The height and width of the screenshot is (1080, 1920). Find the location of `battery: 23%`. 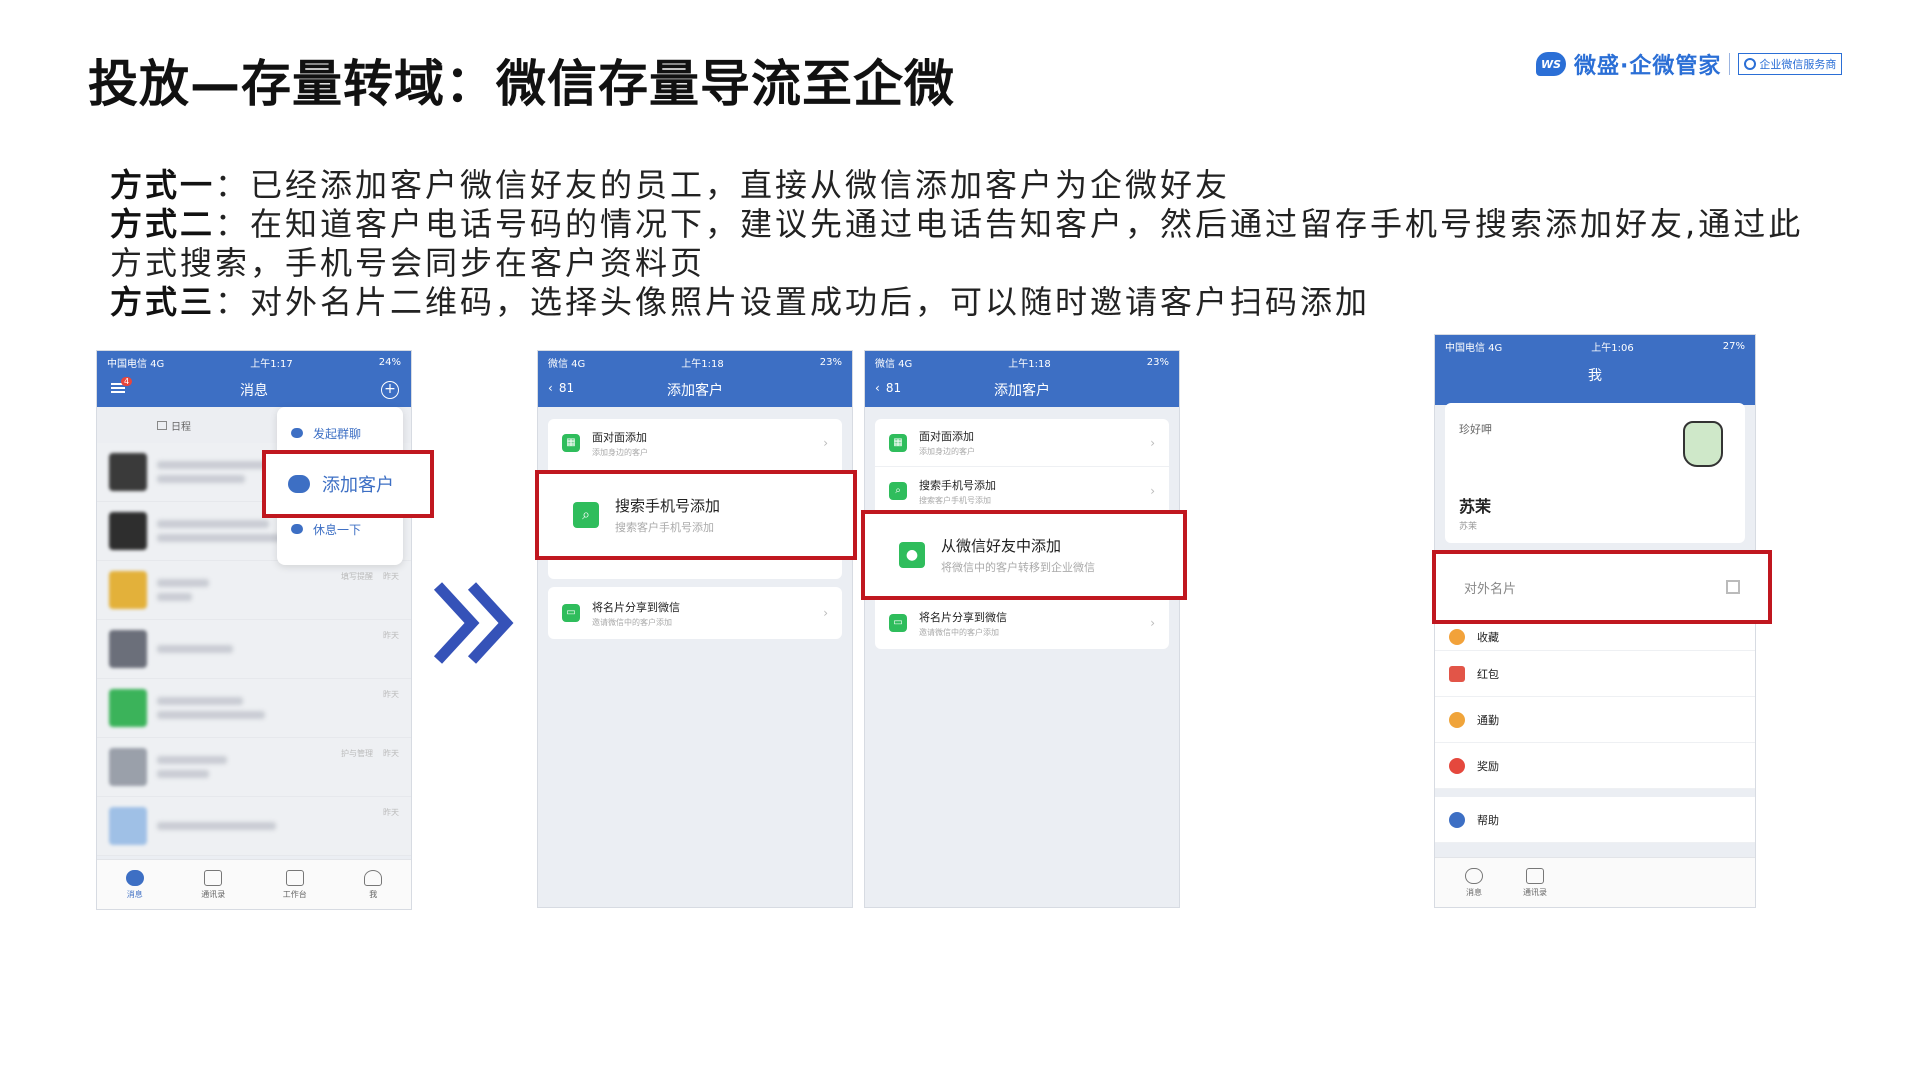

battery: 23% is located at coordinates (1157, 362).